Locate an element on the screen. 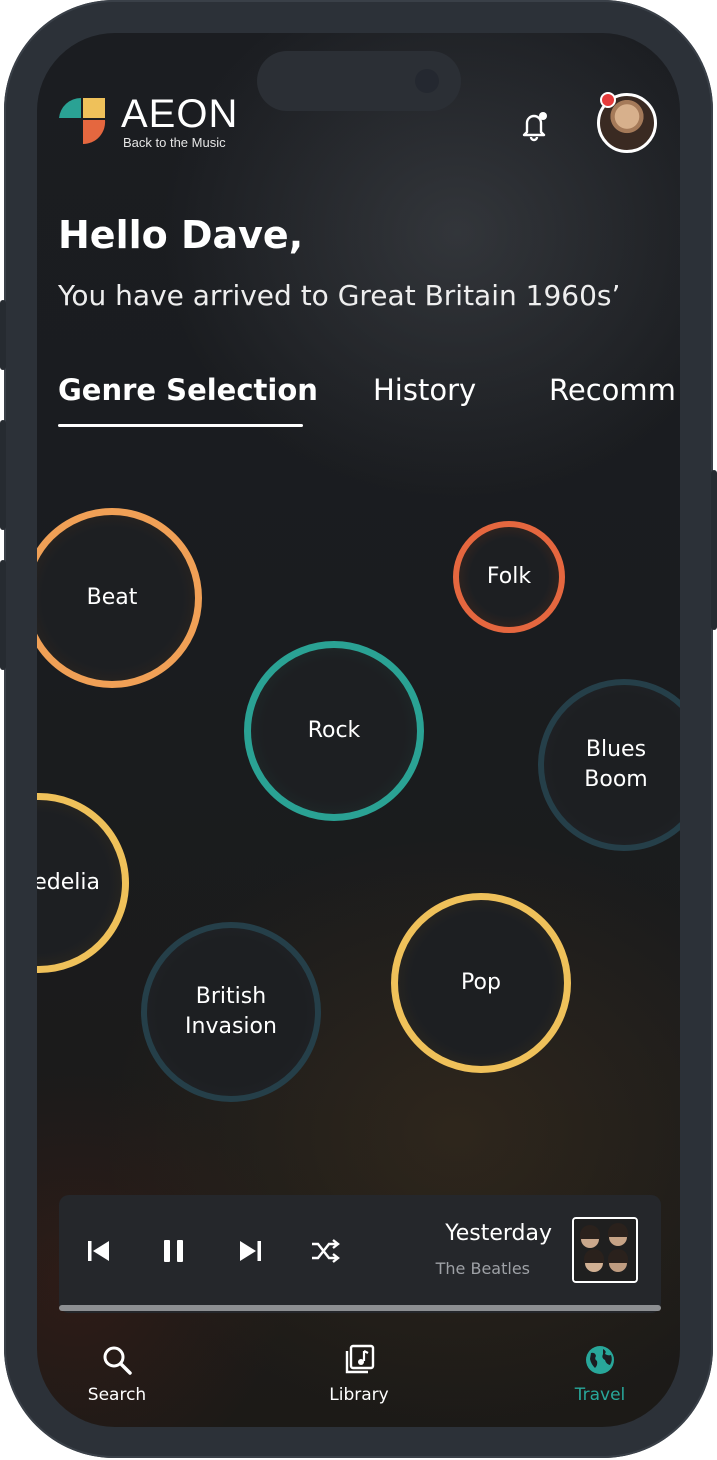 This screenshot has width=717, height=1460. shuffle-icon is located at coordinates (325, 1251).